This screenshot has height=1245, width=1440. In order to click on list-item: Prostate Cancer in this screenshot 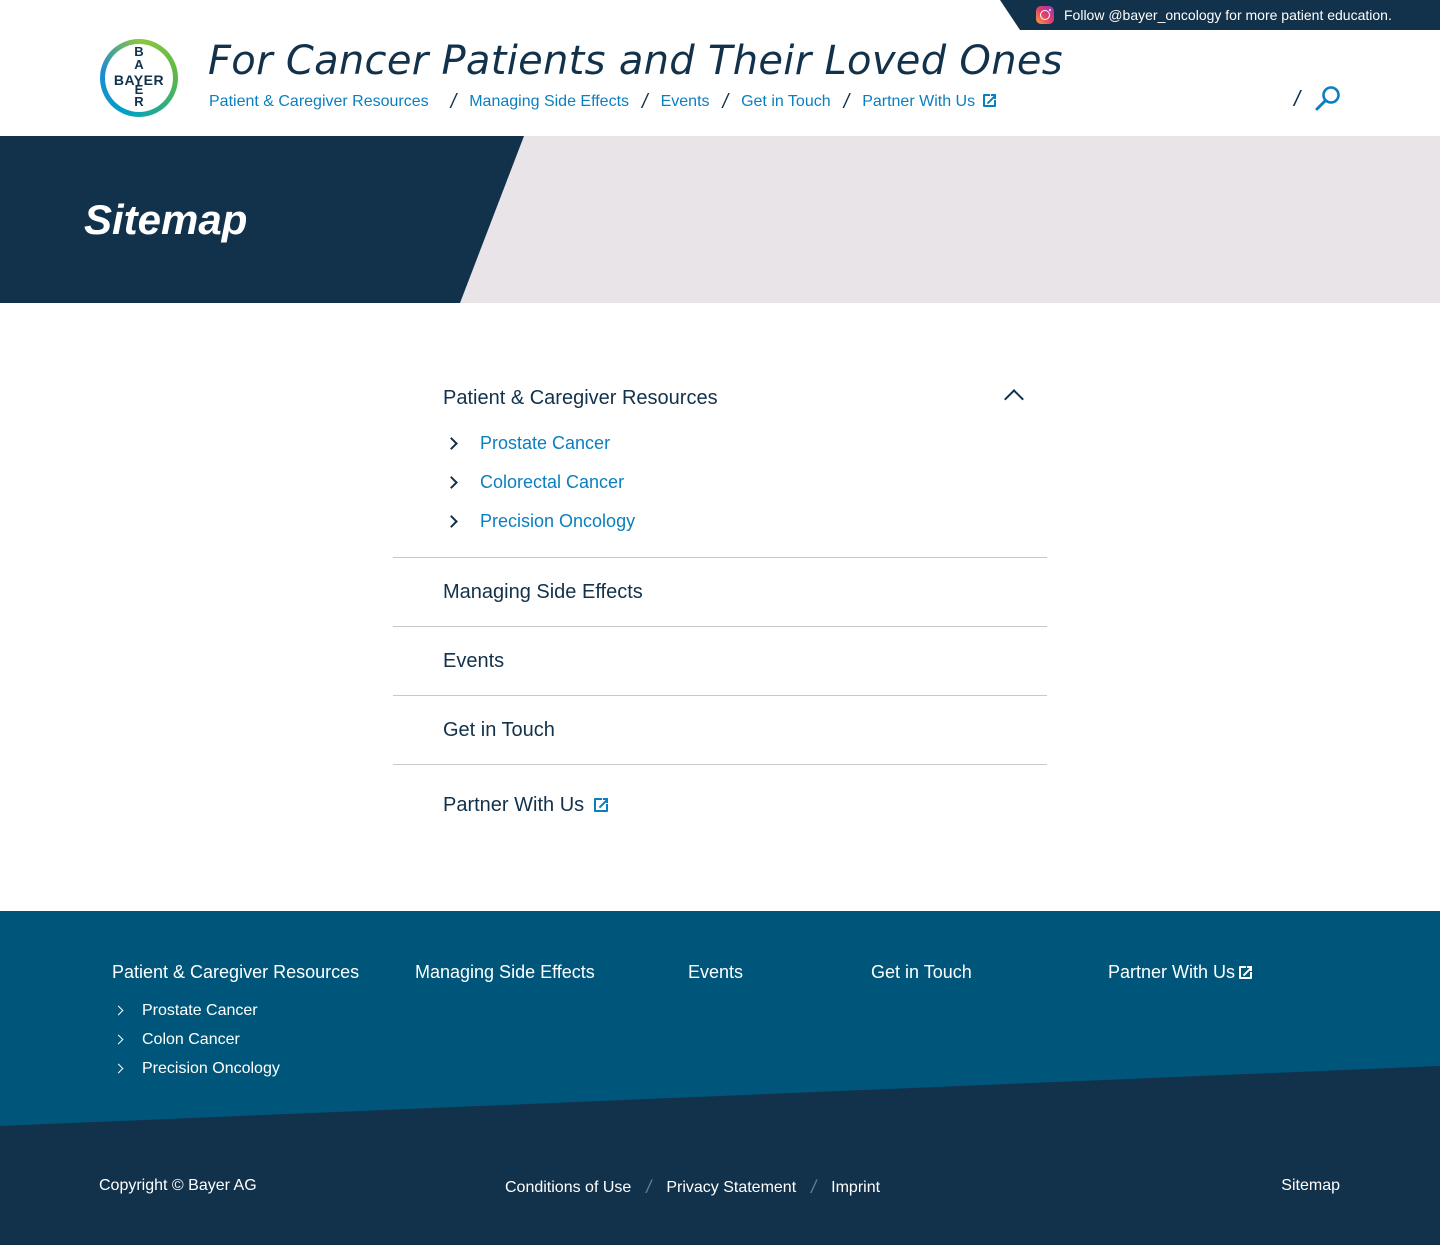, I will do `click(196, 1010)`.